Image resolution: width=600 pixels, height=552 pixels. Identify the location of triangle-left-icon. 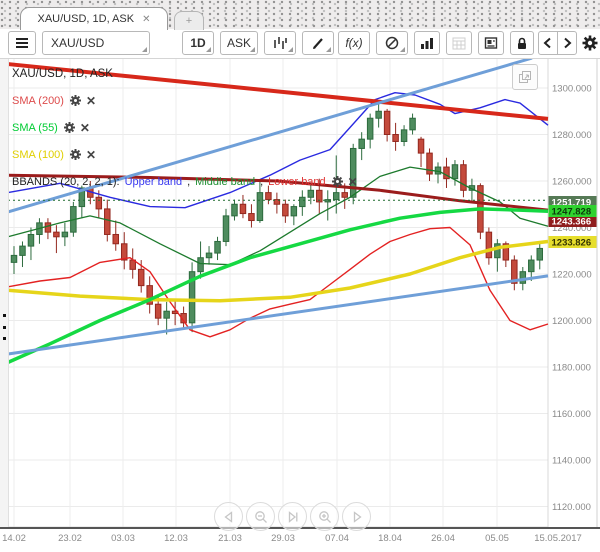
(227, 516).